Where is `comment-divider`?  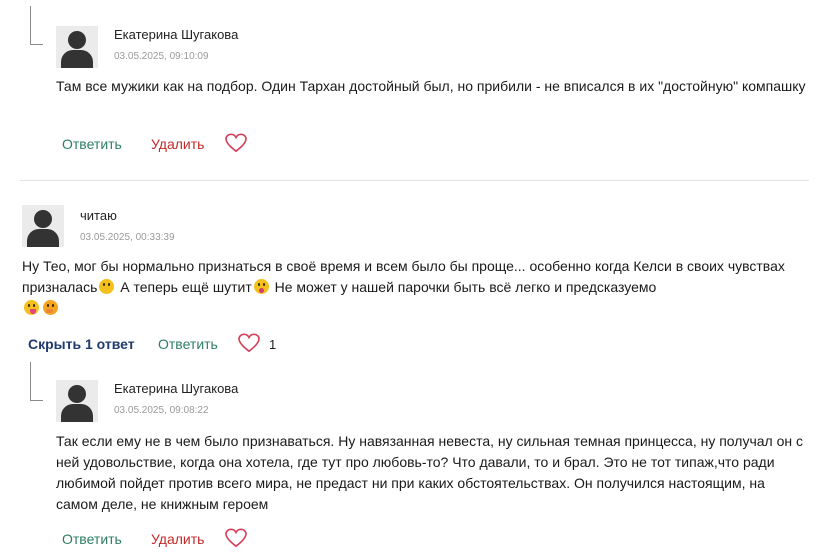 comment-divider is located at coordinates (414, 180).